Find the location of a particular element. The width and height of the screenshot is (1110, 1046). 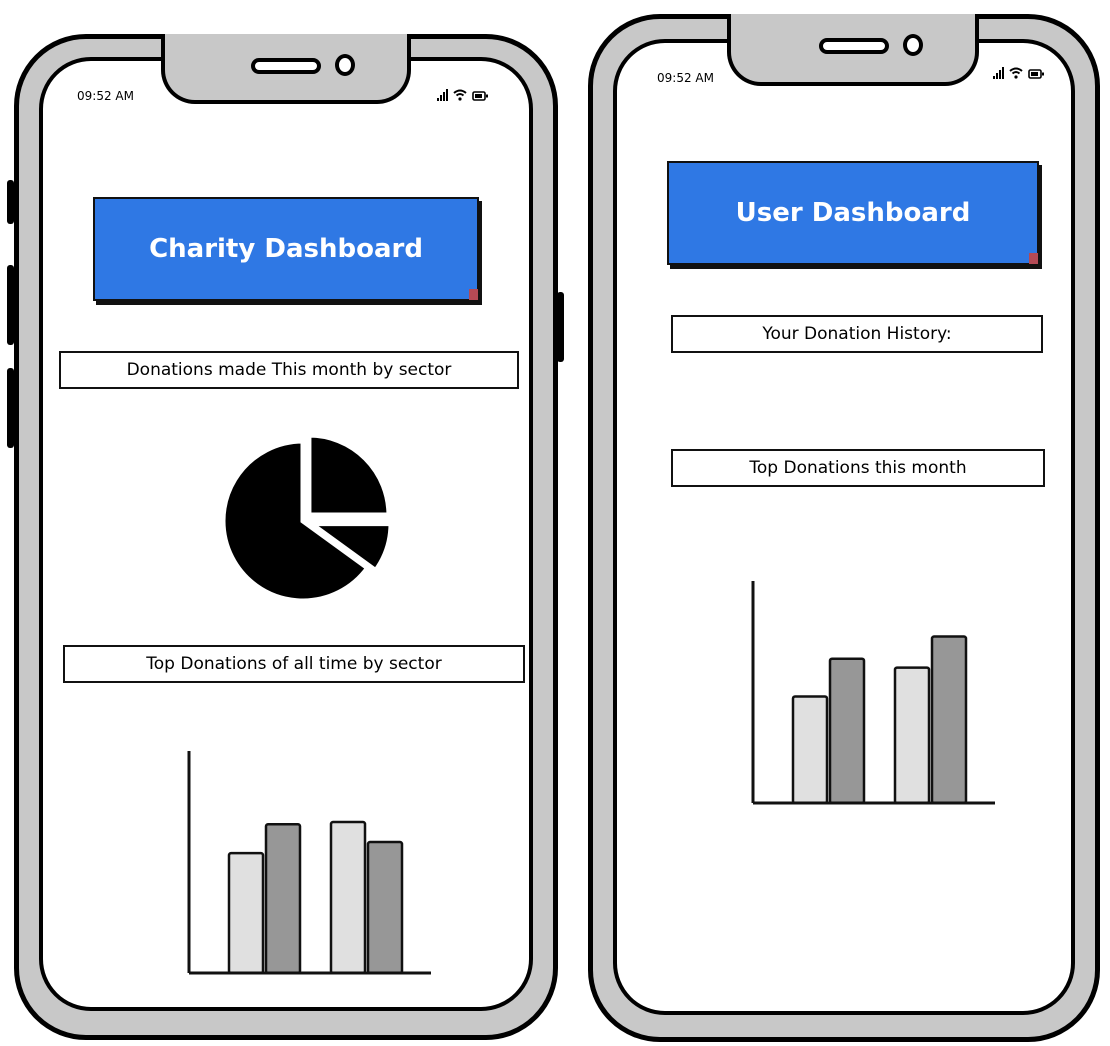

charity-phone-notch is located at coordinates (286, 69).